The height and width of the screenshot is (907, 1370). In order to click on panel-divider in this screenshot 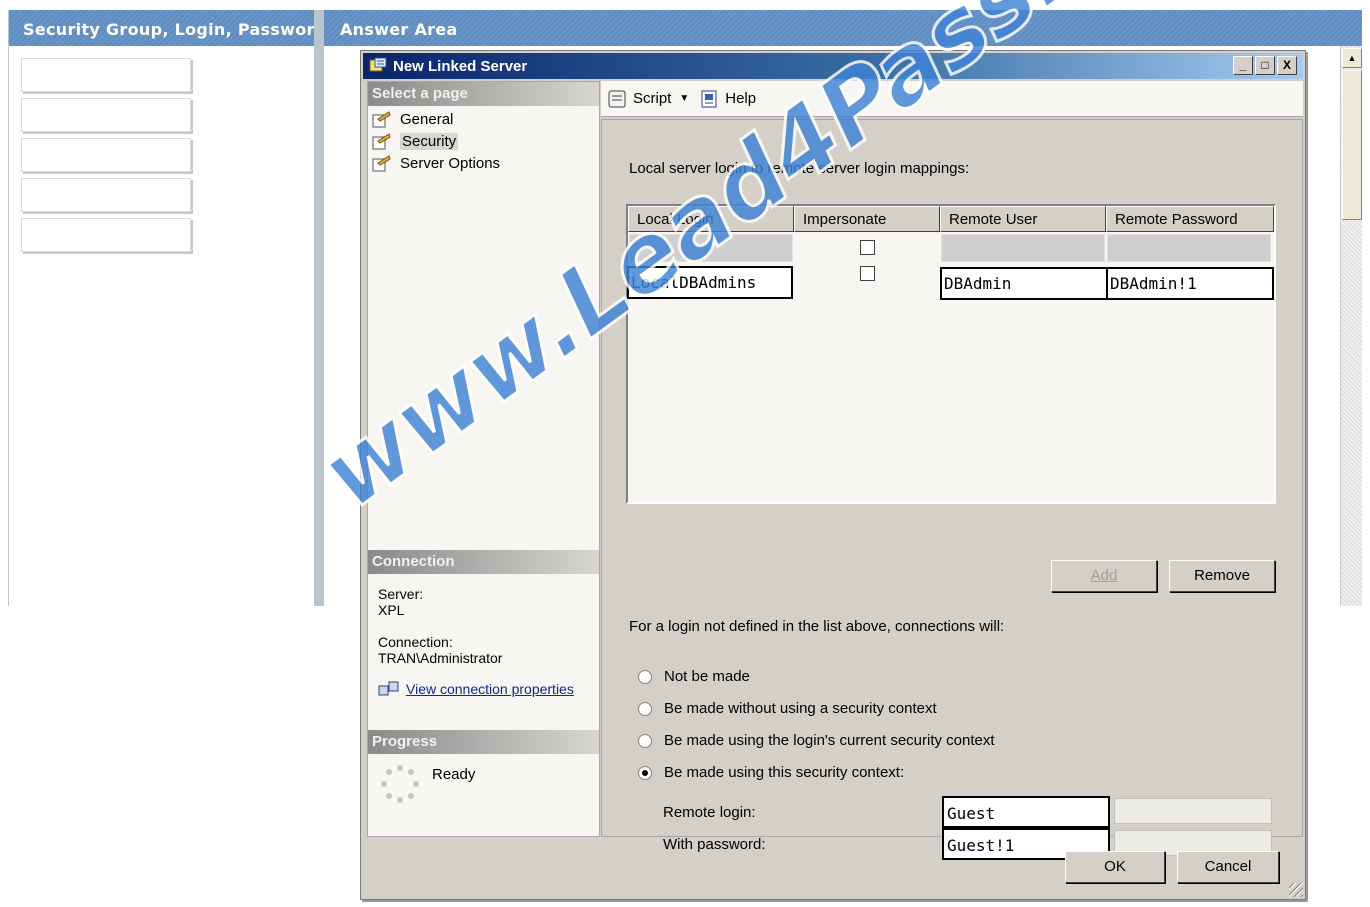, I will do `click(319, 308)`.